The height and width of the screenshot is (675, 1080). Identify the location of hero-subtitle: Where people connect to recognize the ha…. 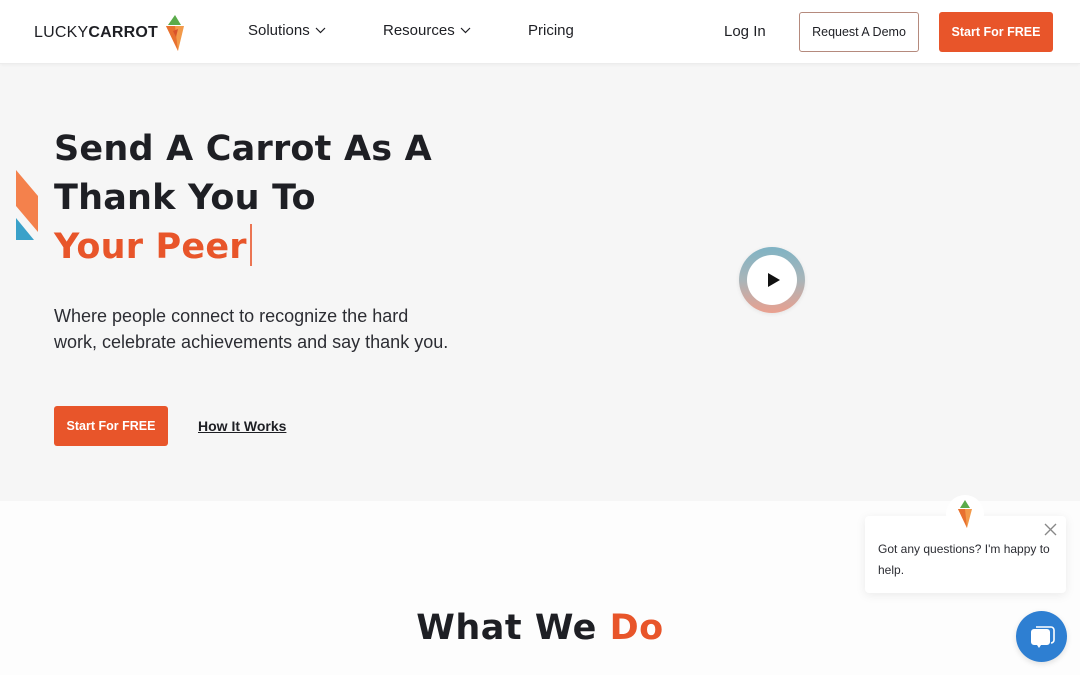
(251, 329).